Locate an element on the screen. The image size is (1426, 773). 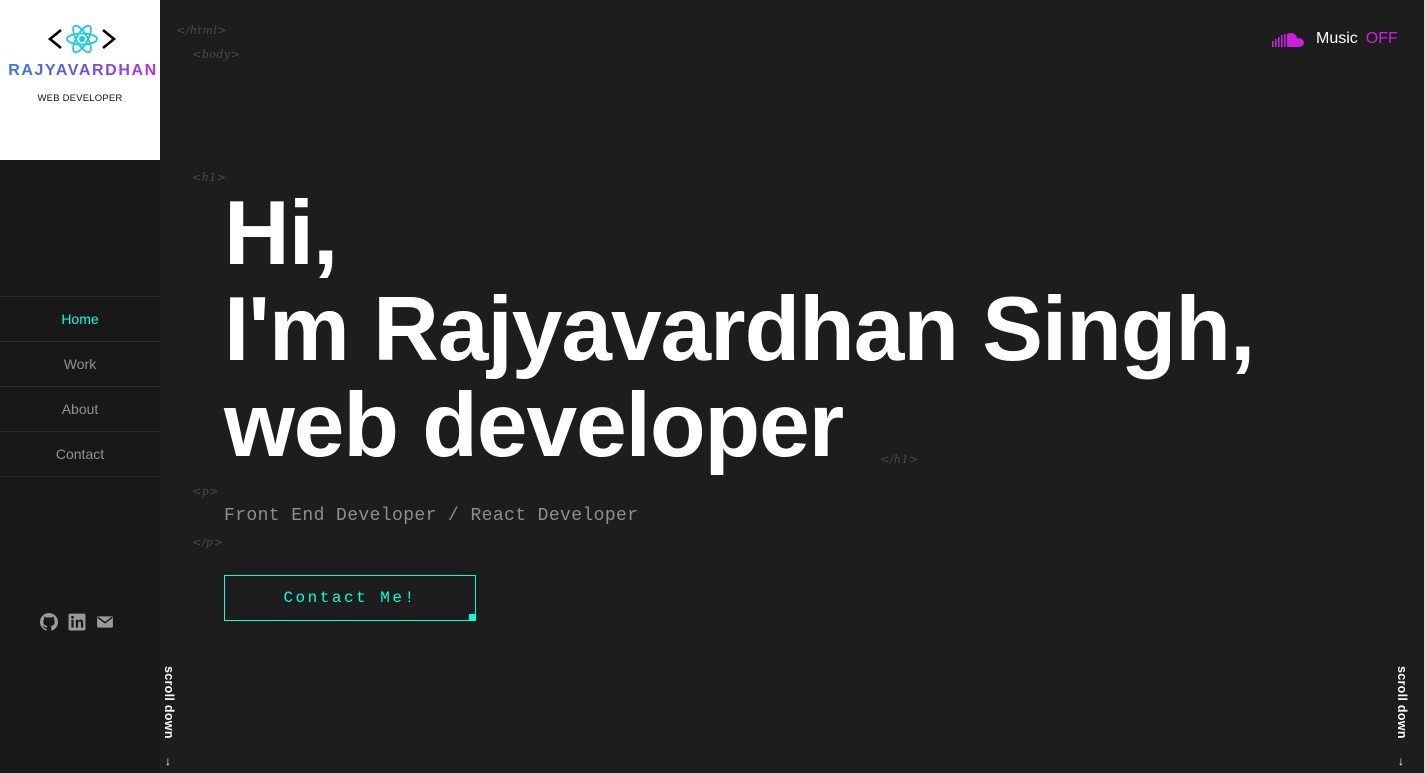
react-logo-icon is located at coordinates (82, 39).